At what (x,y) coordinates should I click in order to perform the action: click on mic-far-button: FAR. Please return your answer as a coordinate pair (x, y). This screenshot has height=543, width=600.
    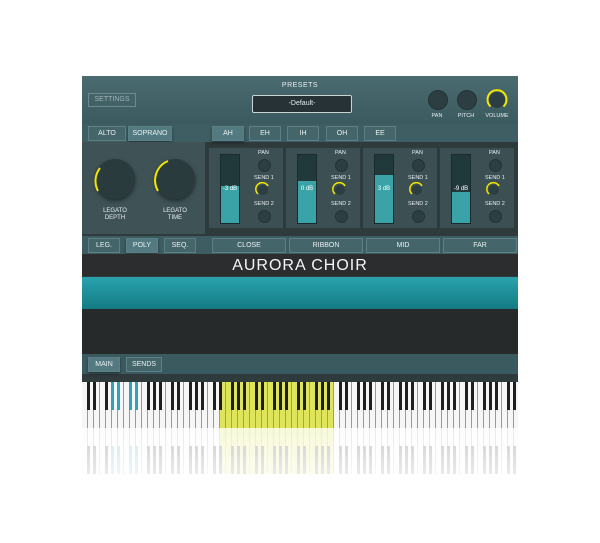
    Looking at the image, I should click on (480, 245).